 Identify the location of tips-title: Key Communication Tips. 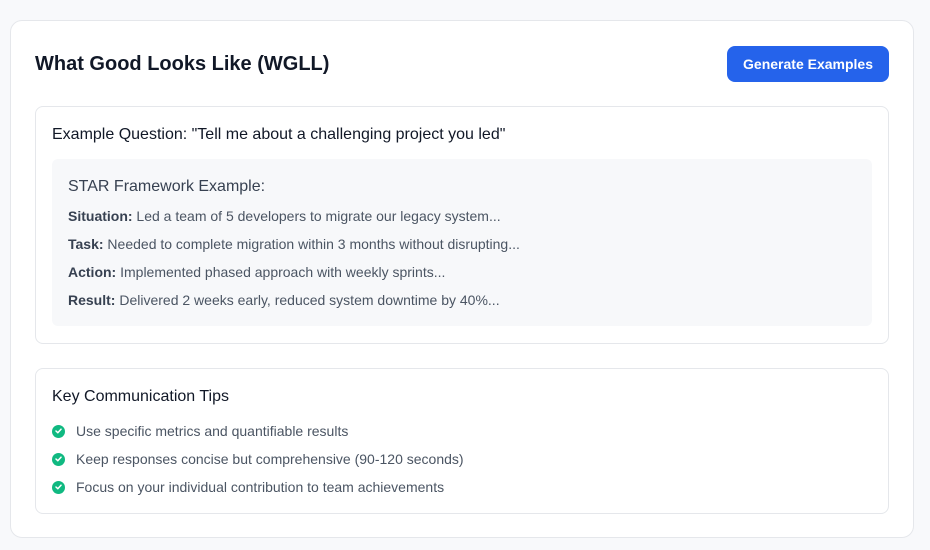
(140, 396).